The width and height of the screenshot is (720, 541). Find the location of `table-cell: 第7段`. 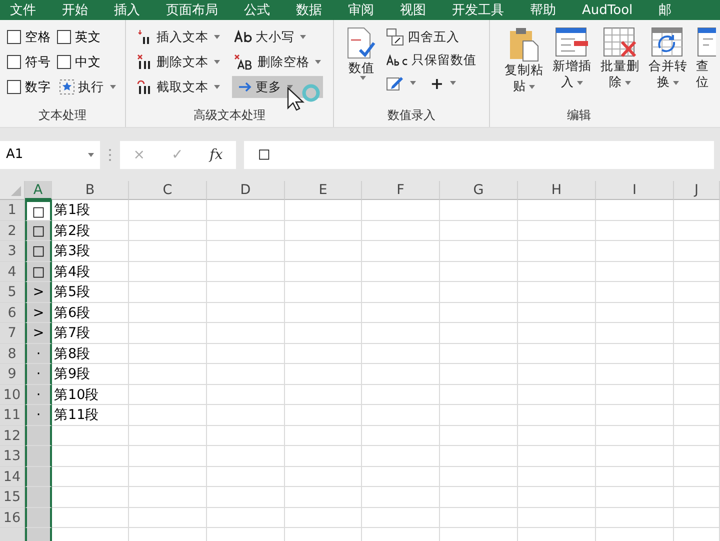

table-cell: 第7段 is located at coordinates (90, 333).